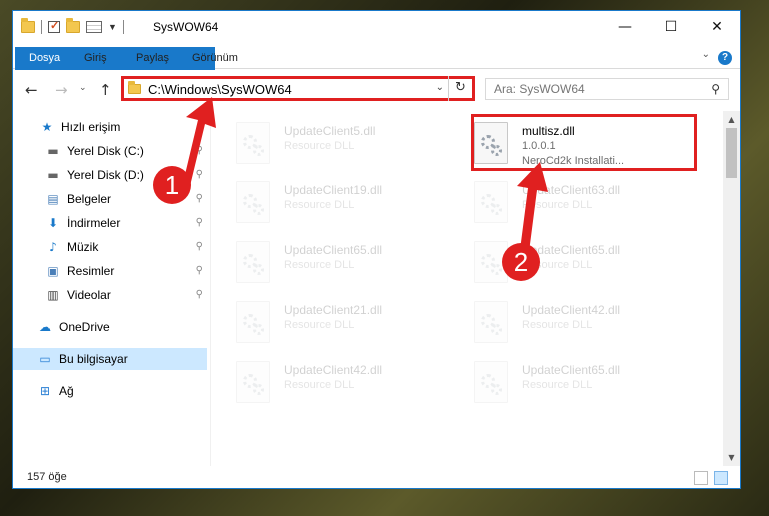  Describe the element at coordinates (105, 151) in the screenshot. I see `sidebar-item-label: Yerel Disk (C:)` at that location.